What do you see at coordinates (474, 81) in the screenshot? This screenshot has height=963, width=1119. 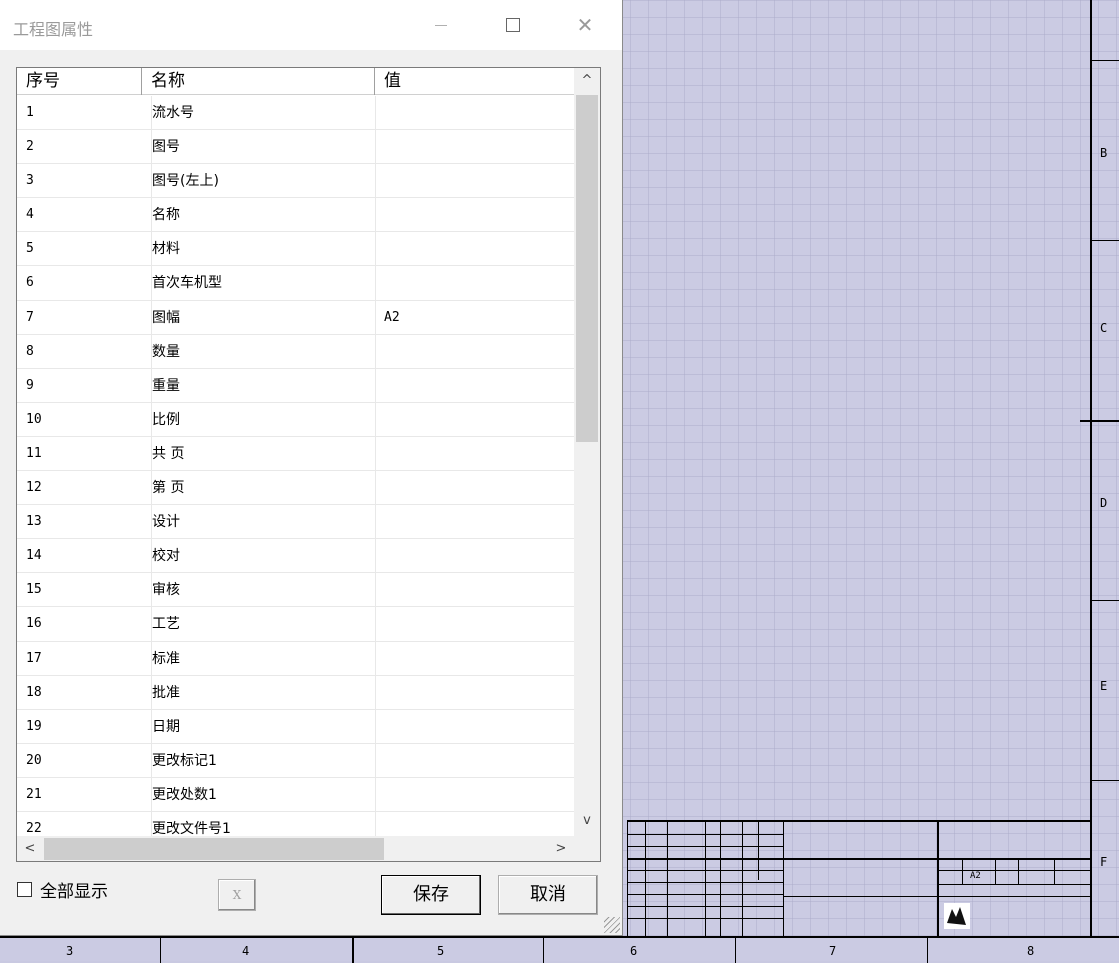 I see `column-header-value: 值` at bounding box center [474, 81].